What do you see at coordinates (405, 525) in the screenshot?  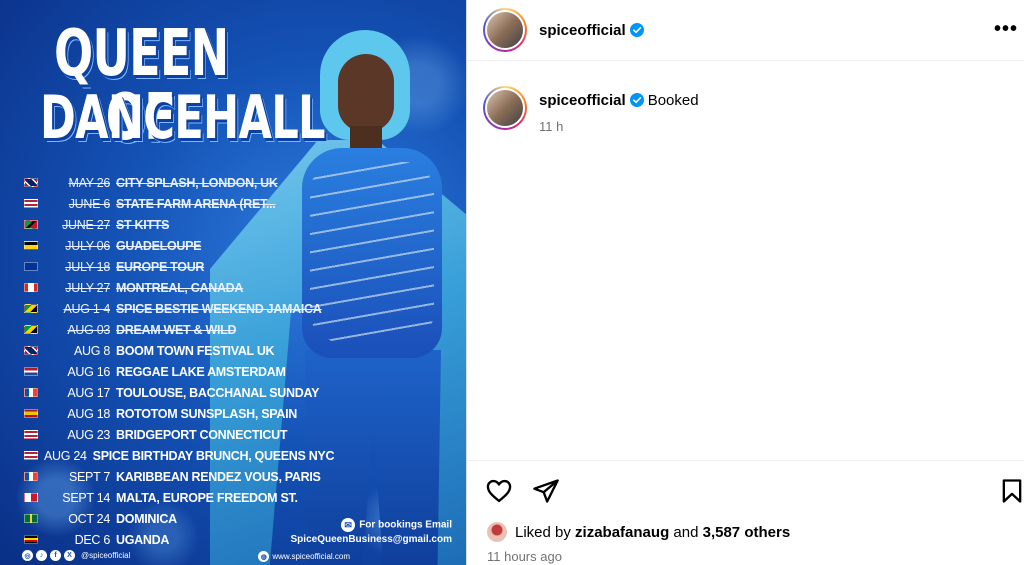 I see `booking-label: For bookings Email` at bounding box center [405, 525].